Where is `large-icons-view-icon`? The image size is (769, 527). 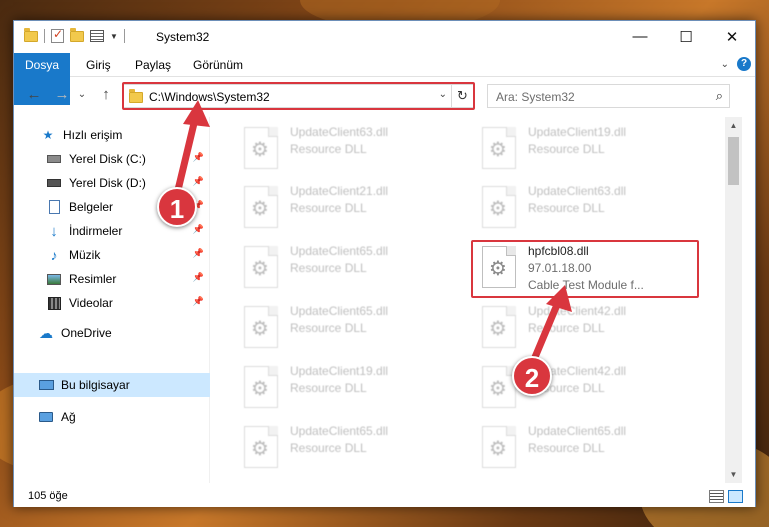 large-icons-view-icon is located at coordinates (735, 496).